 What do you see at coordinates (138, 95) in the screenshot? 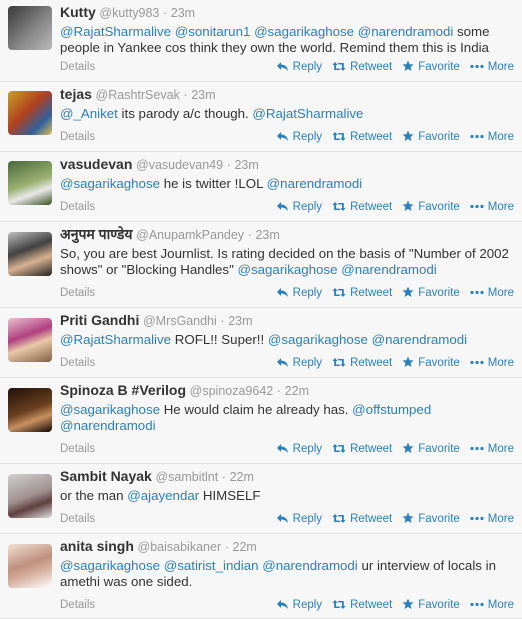
I see `tweet-username: @RashtrSevak` at bounding box center [138, 95].